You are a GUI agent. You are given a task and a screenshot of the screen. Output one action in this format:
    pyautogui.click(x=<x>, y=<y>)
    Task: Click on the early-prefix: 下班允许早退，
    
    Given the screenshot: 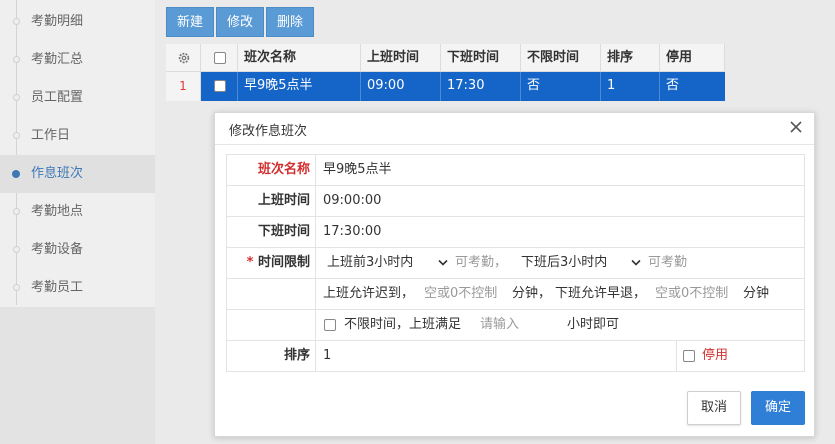 What is the action you would take?
    pyautogui.click(x=601, y=293)
    